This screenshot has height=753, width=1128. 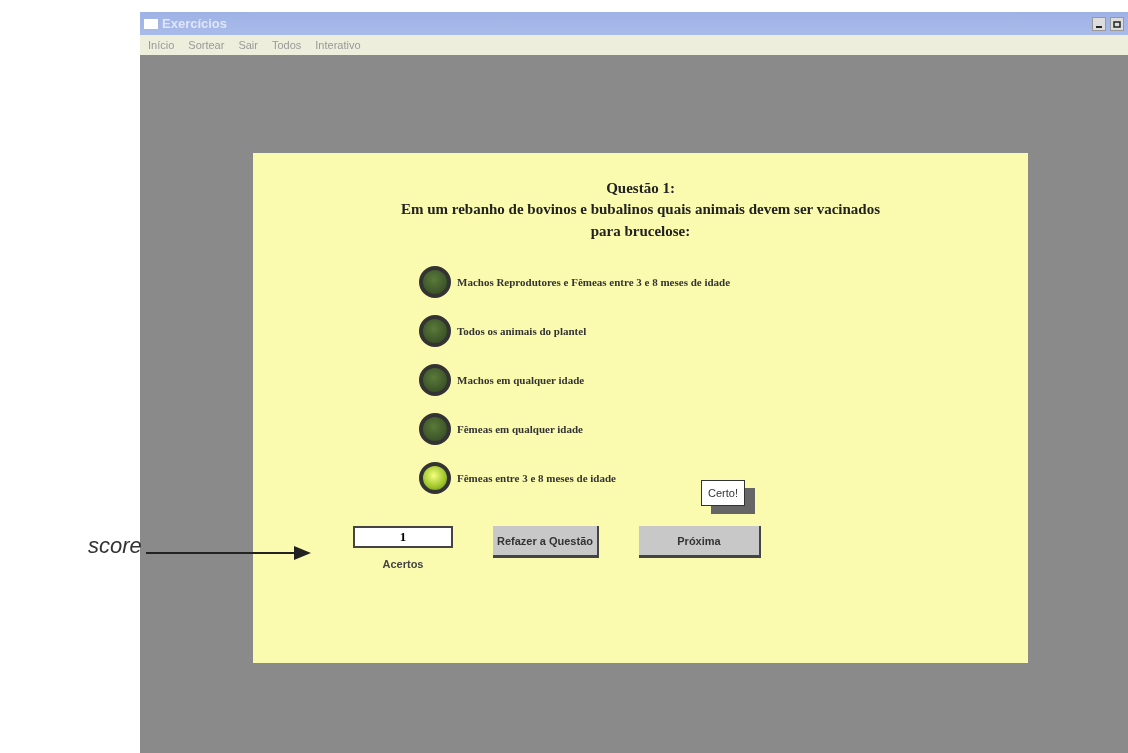 What do you see at coordinates (640, 220) in the screenshot?
I see `question-text: Em um rebanho de bovinos e bubalinos quais animais devem ser vacinados para brucelose:` at bounding box center [640, 220].